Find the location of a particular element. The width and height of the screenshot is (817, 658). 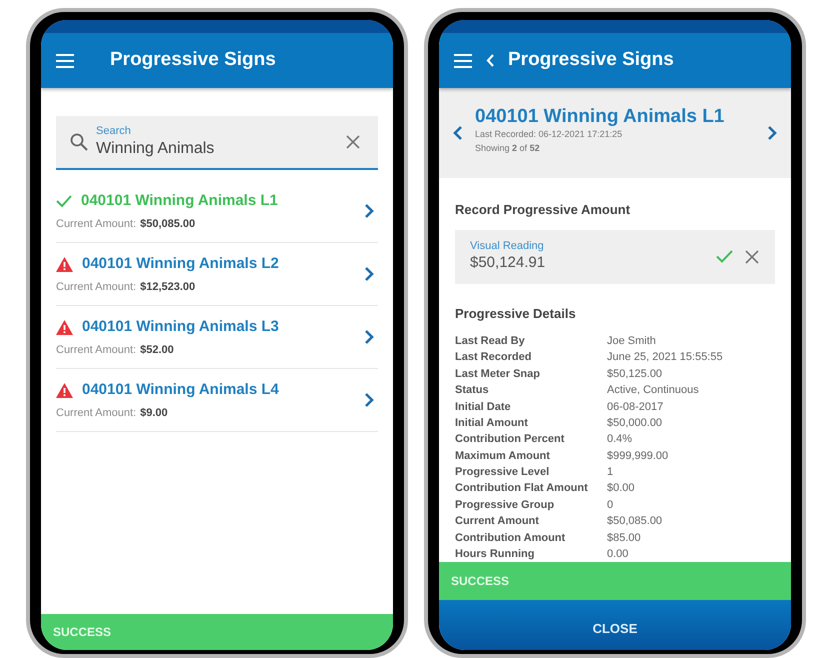

amount-value: $12,523.00 is located at coordinates (168, 287).